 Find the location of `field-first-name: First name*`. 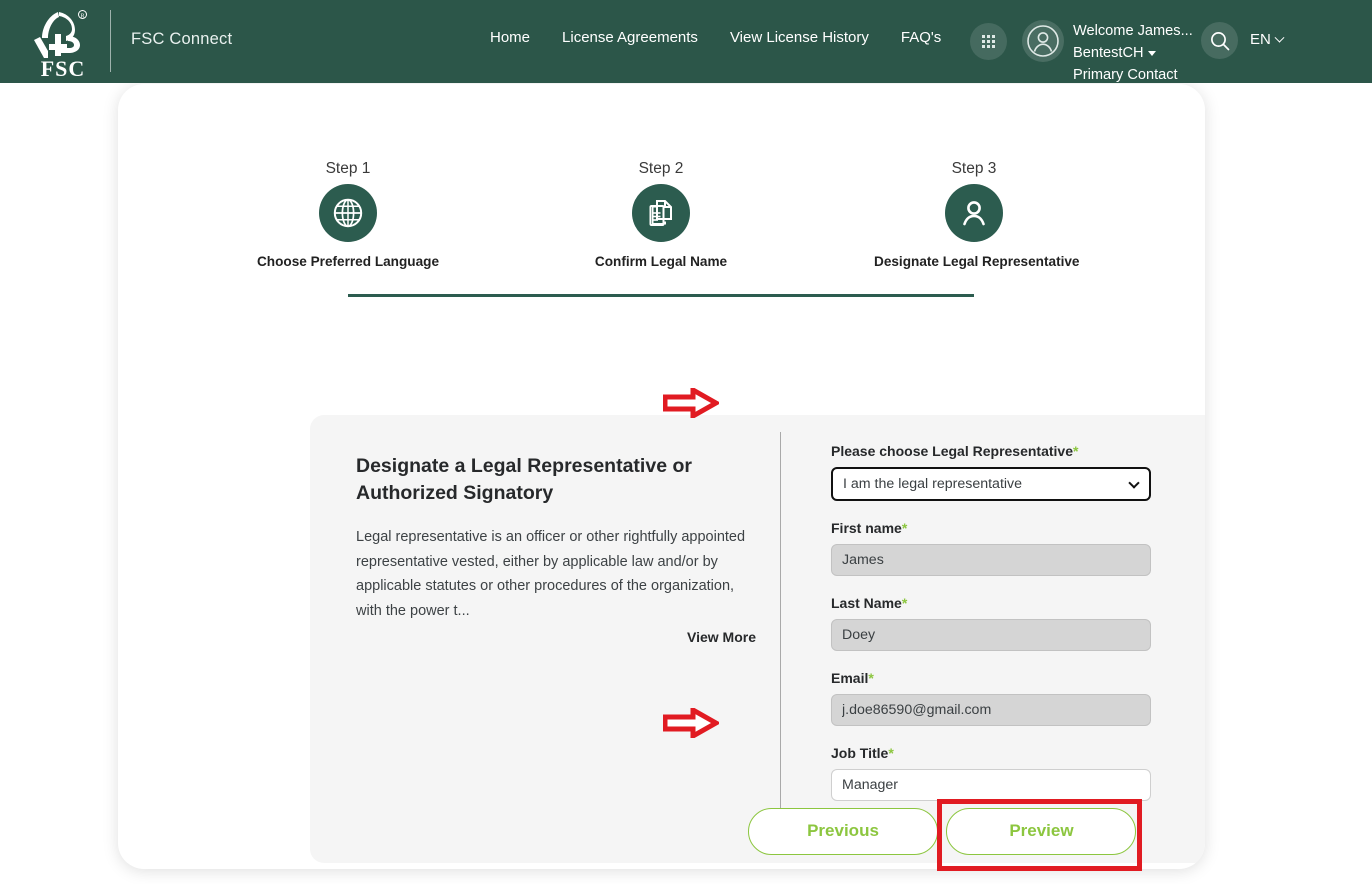

field-first-name: First name* is located at coordinates (996, 548).